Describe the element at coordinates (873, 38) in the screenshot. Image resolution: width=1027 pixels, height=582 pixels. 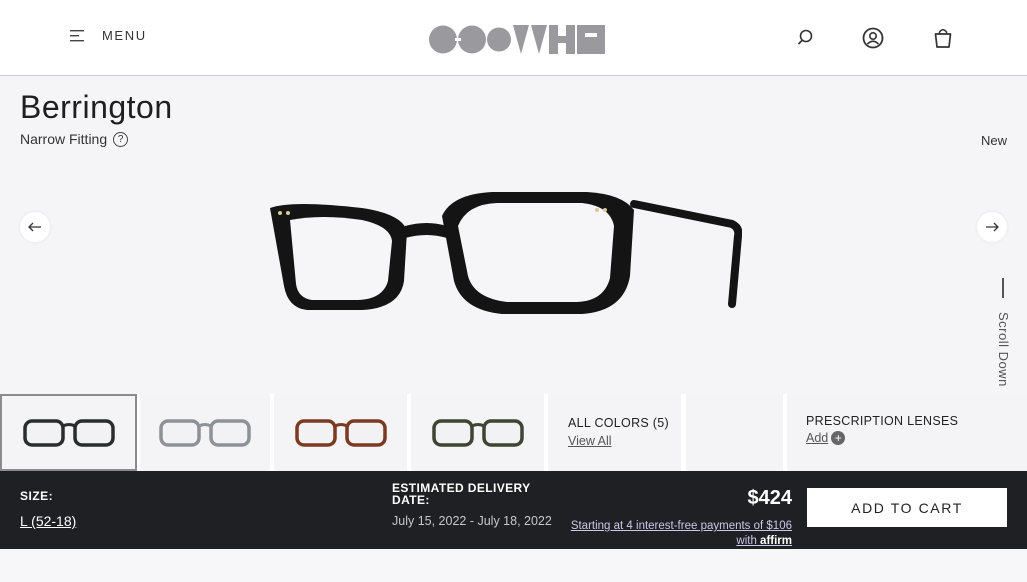
I see `account-icon` at that location.